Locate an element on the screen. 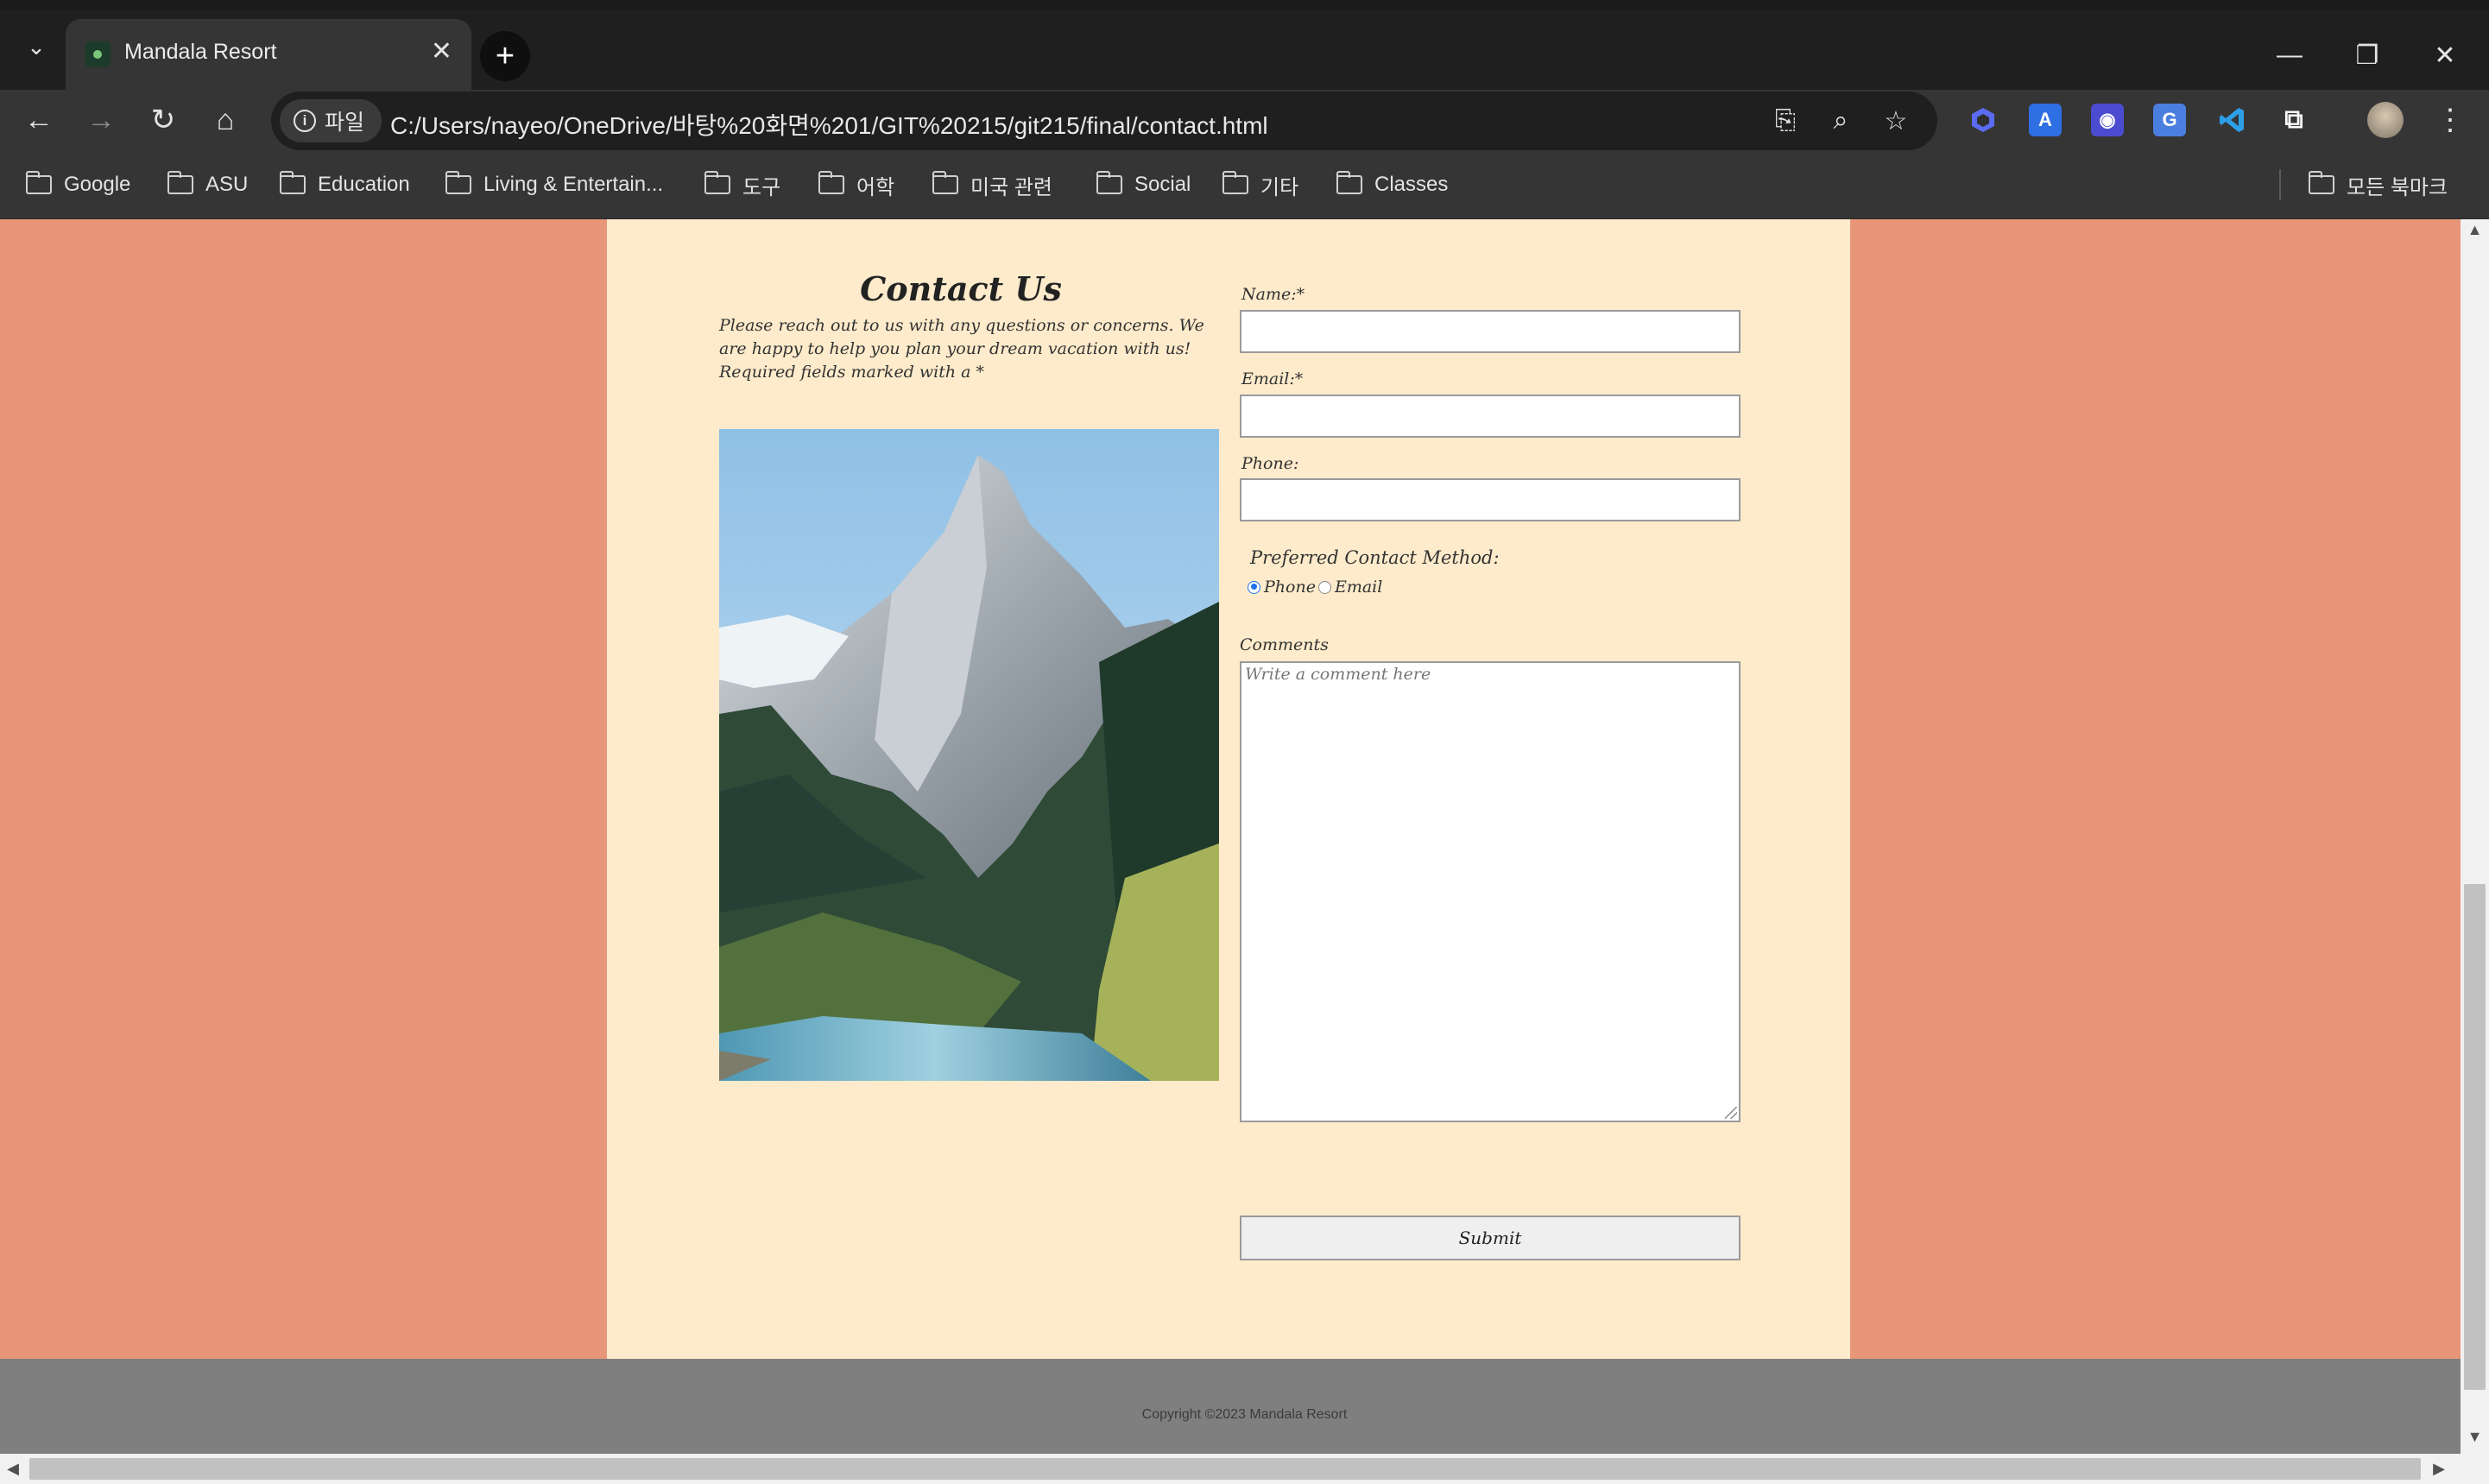 Image resolution: width=2489 pixels, height=1484 pixels. new-tab-button: + is located at coordinates (505, 56).